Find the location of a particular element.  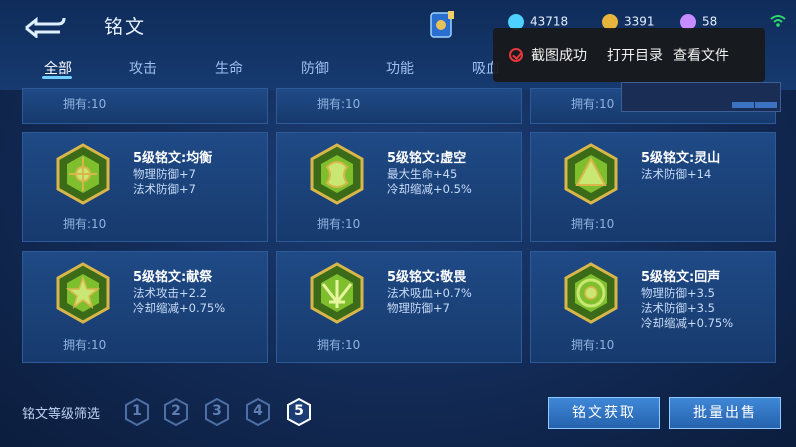

rune-card: 5级铭文:敬畏 法术吸血+0.7% 物理防御+7 拥有:10 is located at coordinates (399, 307).